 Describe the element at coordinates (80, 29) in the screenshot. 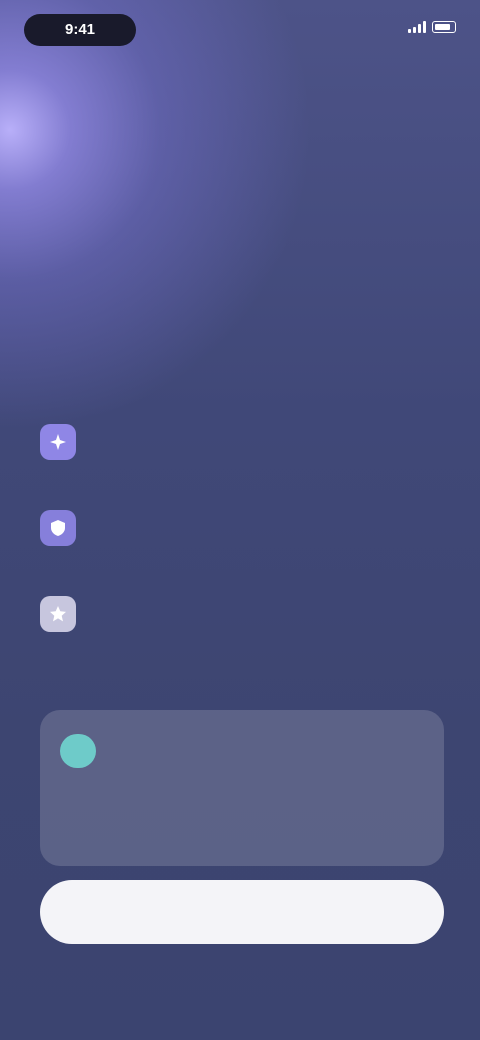

I see `status-time: 9:41` at that location.